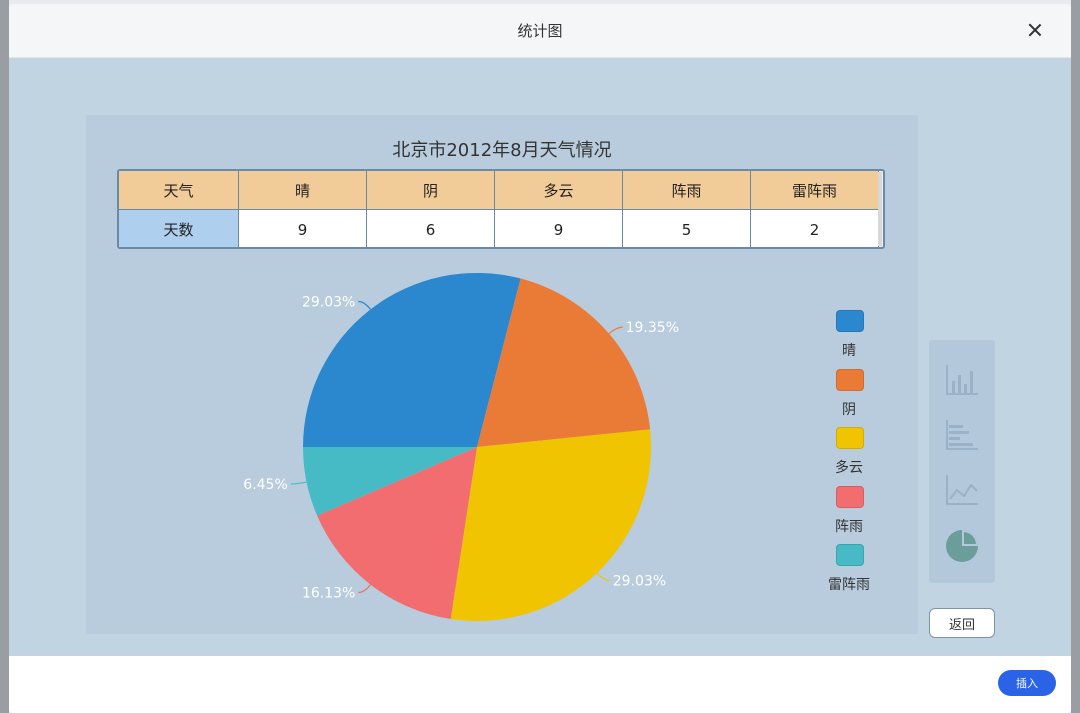  I want to click on legend-label: 阴, so click(849, 409).